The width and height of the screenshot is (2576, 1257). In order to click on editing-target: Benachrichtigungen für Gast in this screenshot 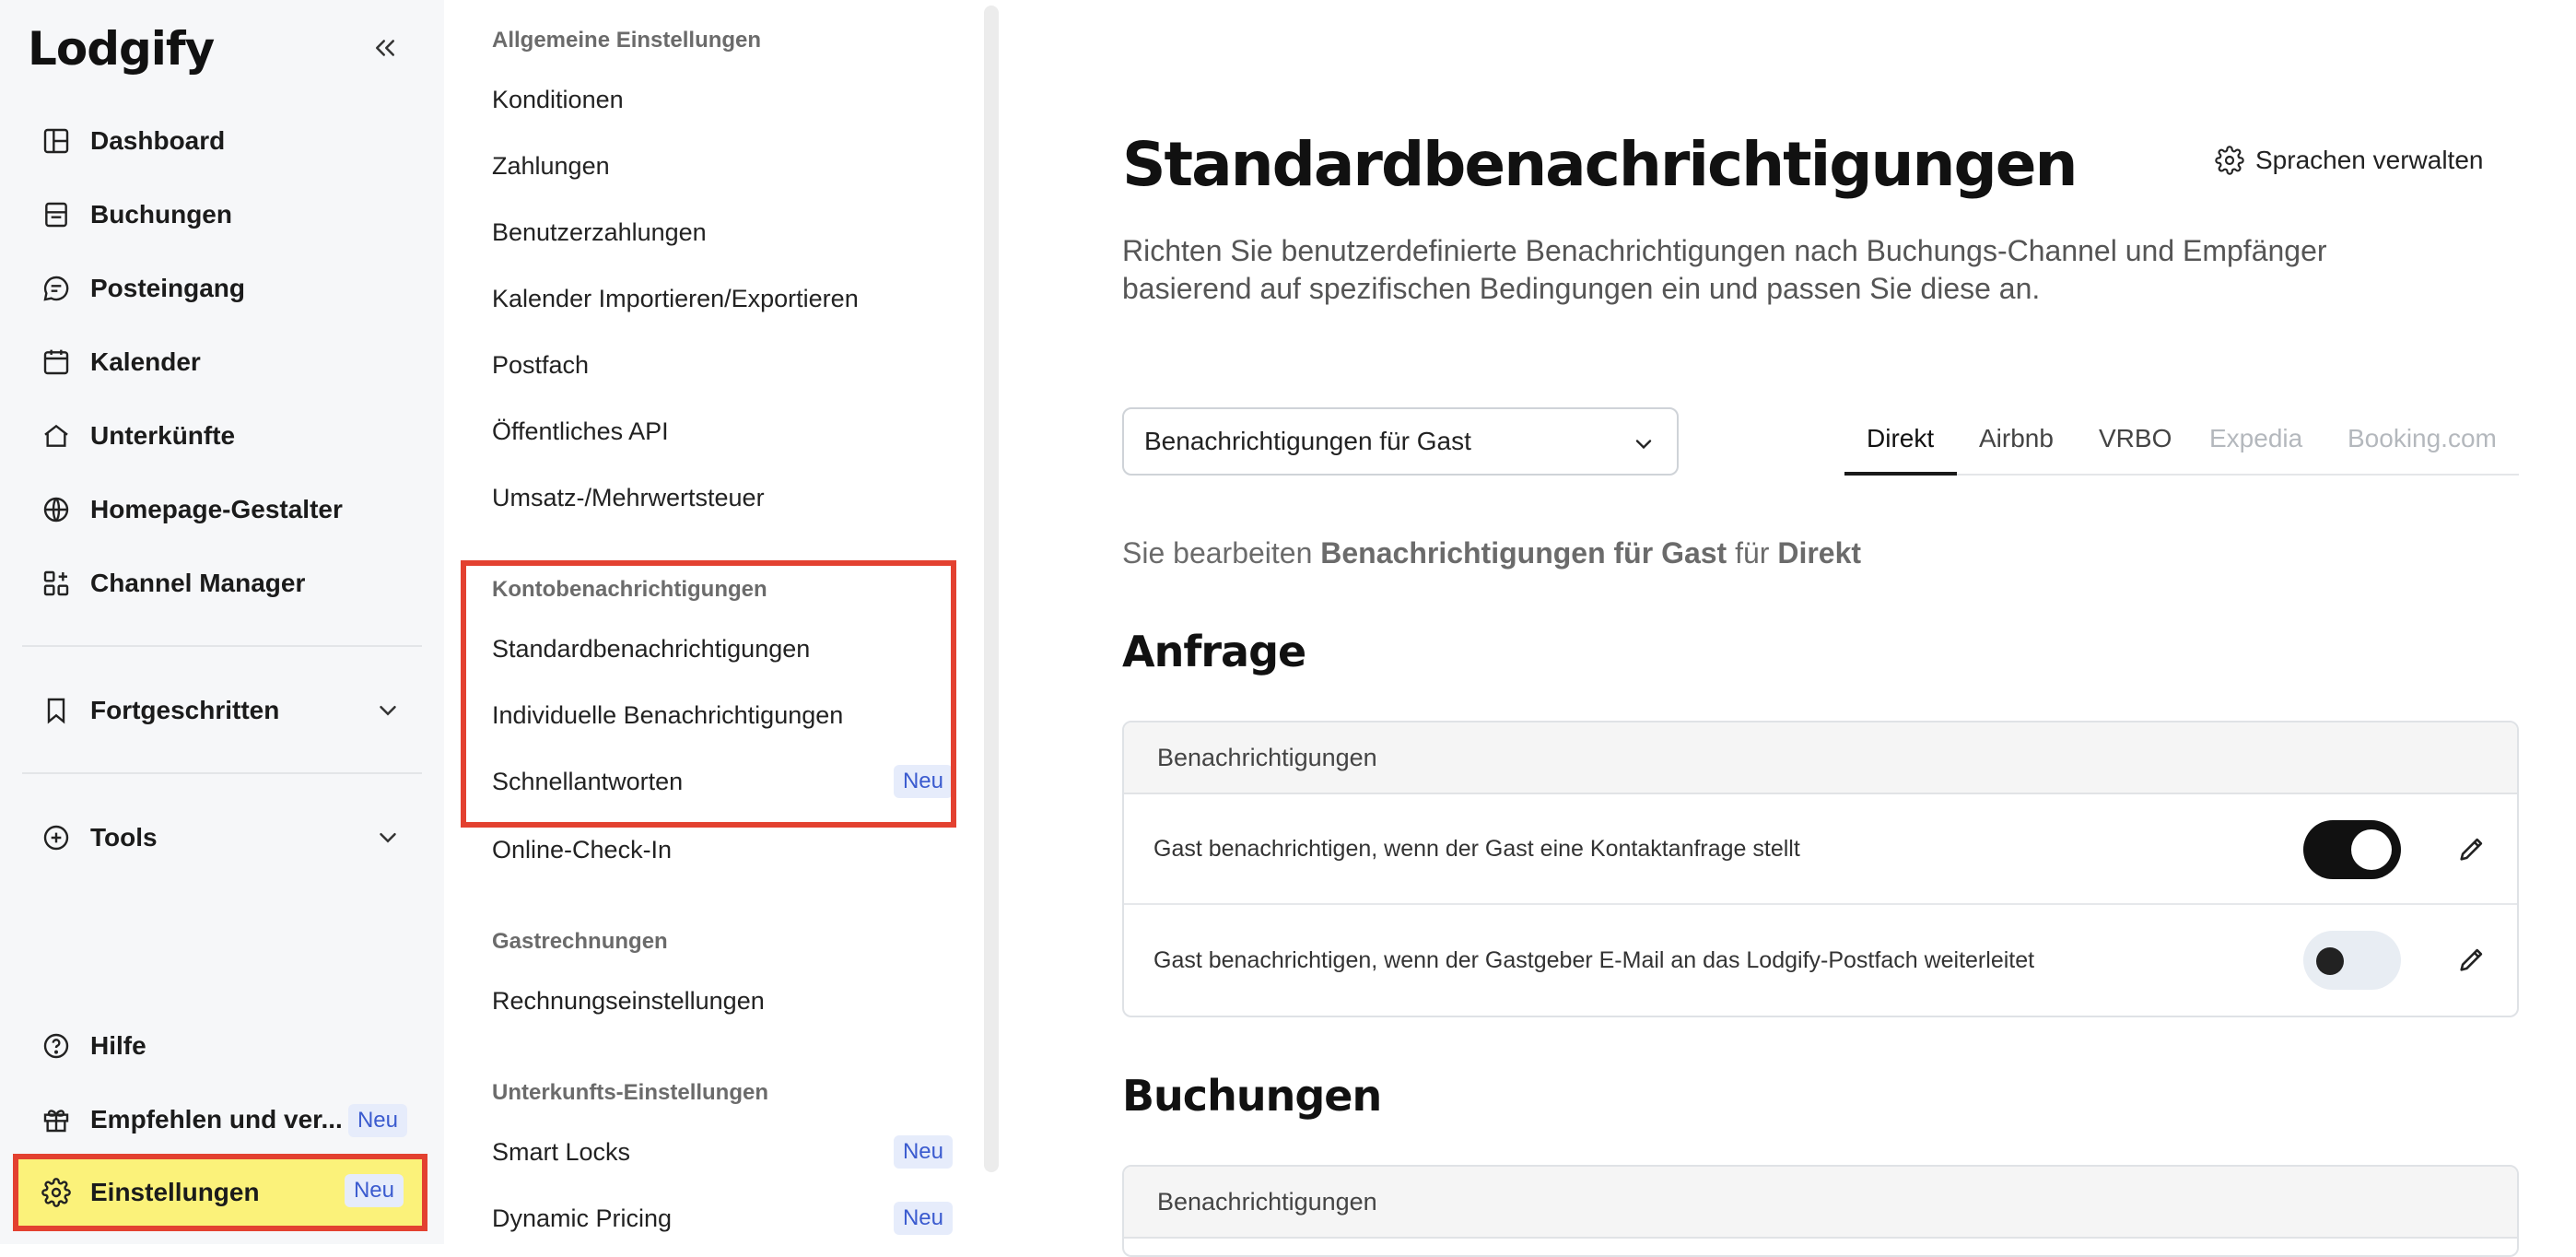, I will do `click(1523, 553)`.